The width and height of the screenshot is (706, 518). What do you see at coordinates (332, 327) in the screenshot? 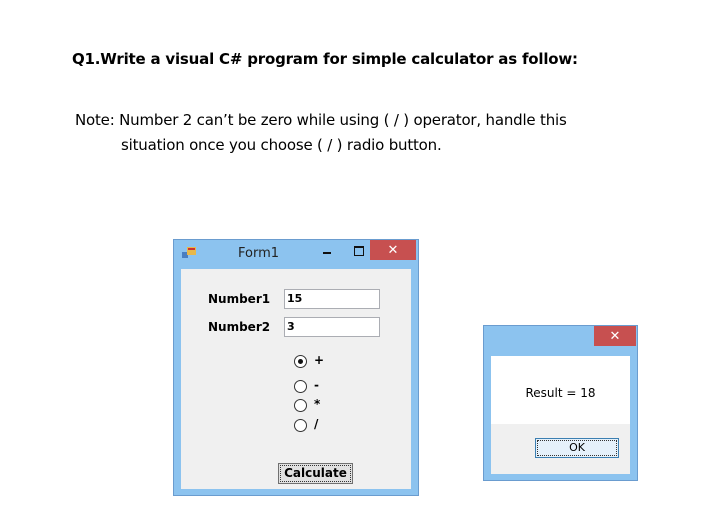
I see `number2-input: 3` at bounding box center [332, 327].